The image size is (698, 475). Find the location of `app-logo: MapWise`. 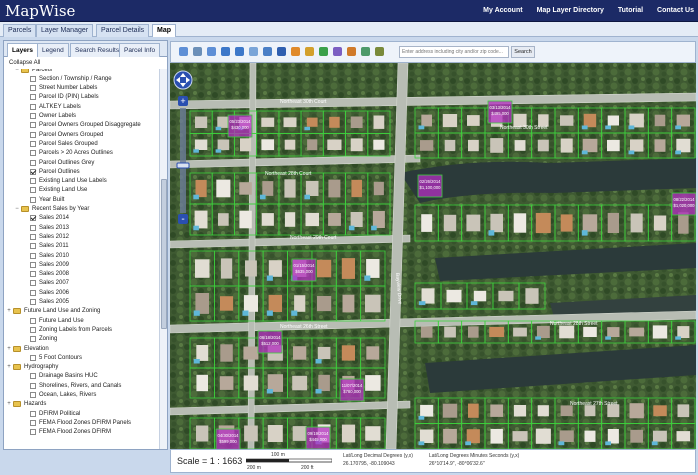

app-logo: MapWise is located at coordinates (40, 11).